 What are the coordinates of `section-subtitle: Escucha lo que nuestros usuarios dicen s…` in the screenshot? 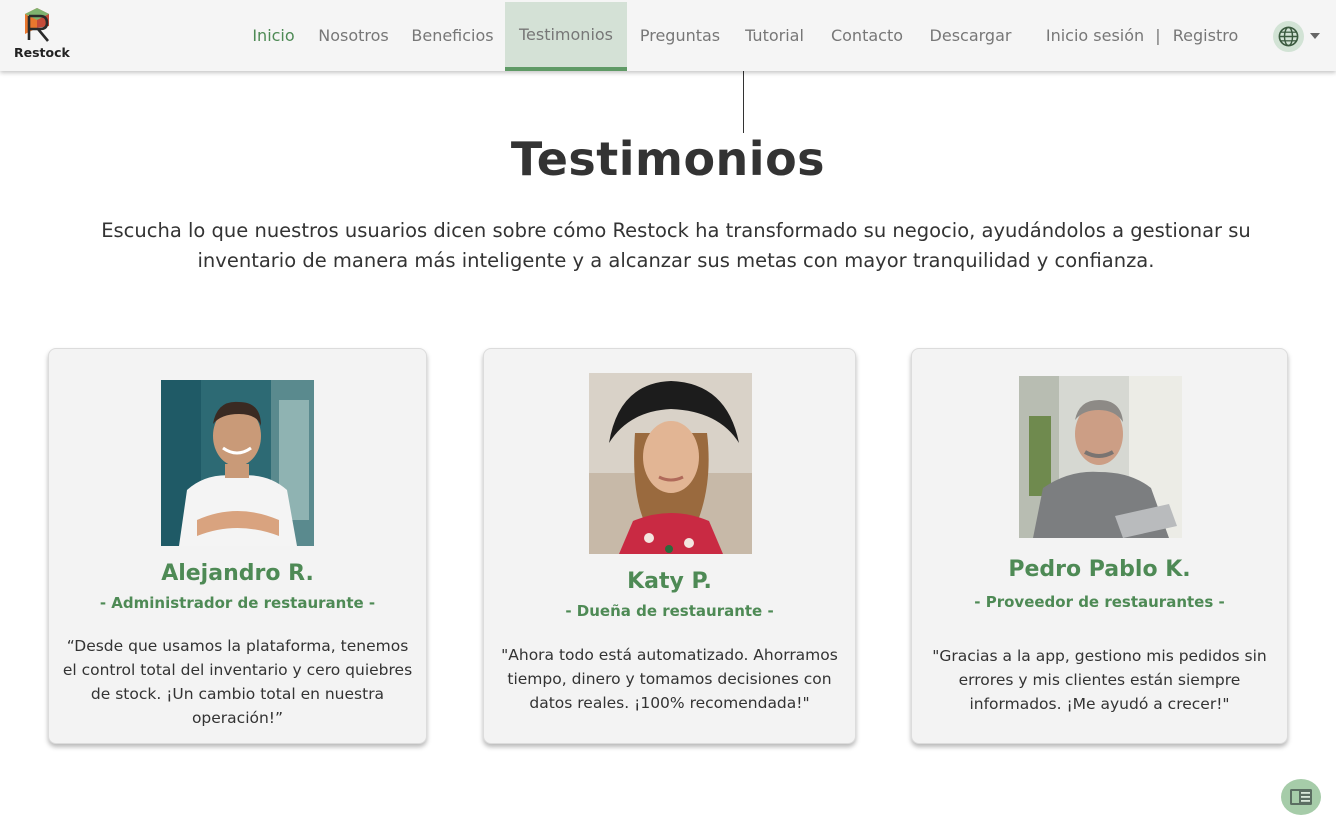 It's located at (676, 245).